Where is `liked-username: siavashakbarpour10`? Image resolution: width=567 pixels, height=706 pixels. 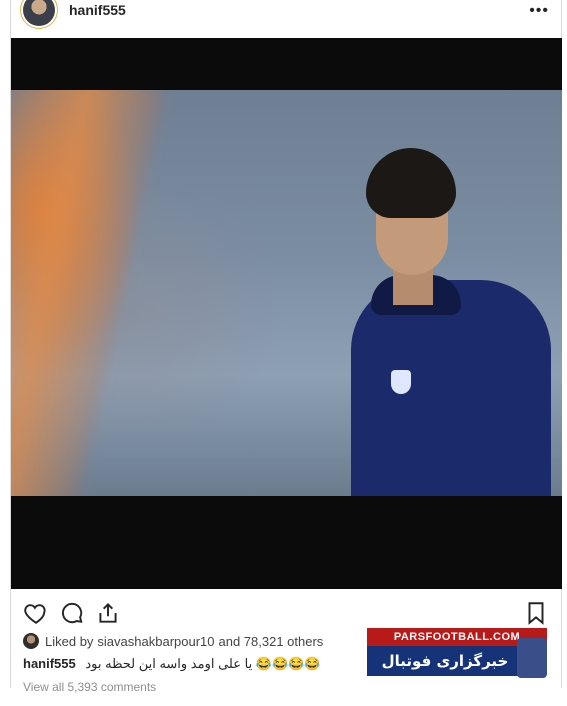 liked-username: siavashakbarpour10 is located at coordinates (155, 641).